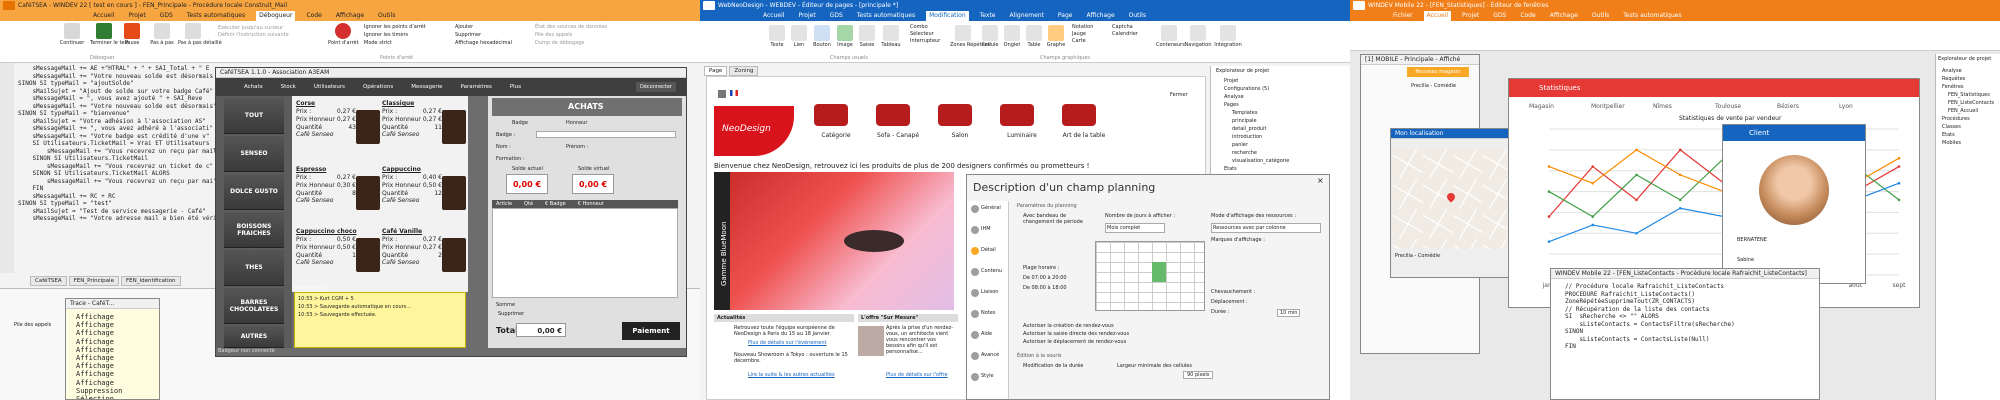  I want to click on lettre-link: Plus de détails sur l'offre, so click(917, 375).